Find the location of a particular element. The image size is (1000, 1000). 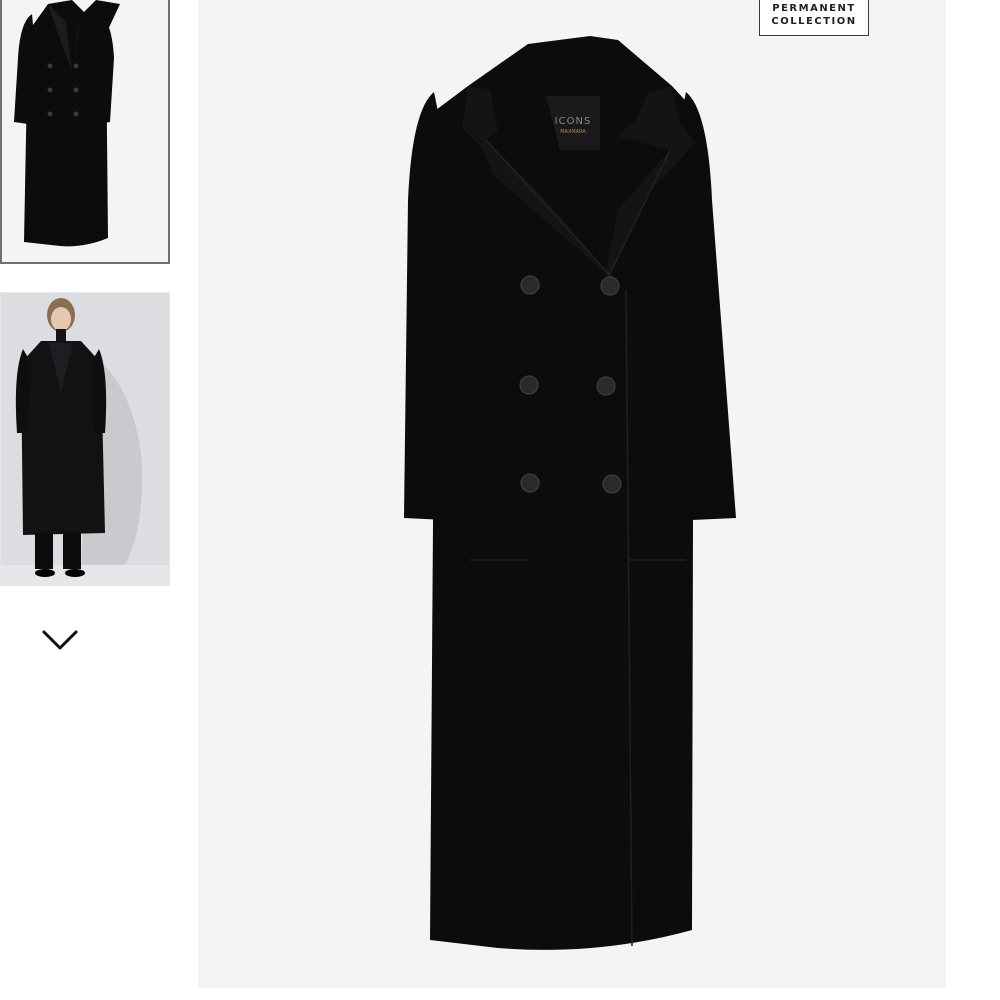

chevron-down-shape is located at coordinates (60, 640).